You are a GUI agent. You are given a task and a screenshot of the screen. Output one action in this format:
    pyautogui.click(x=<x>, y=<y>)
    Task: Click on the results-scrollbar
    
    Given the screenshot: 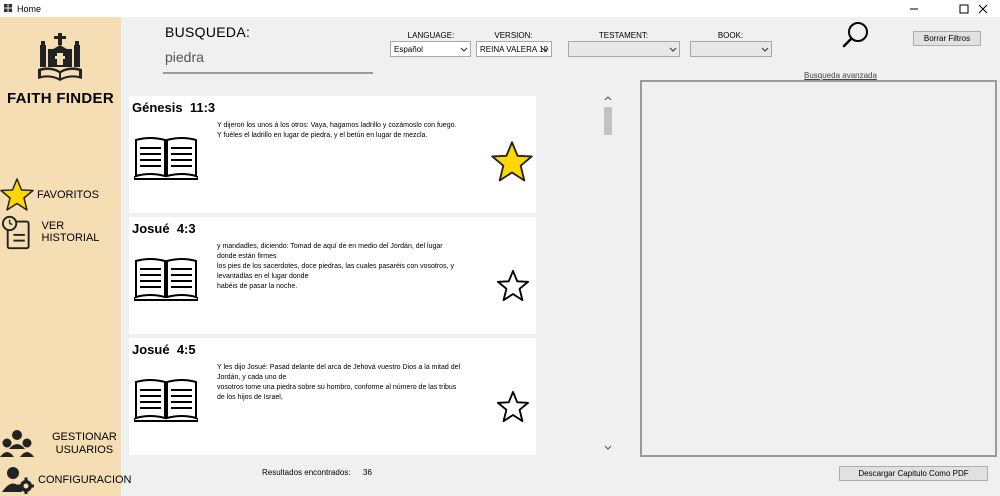 What is the action you would take?
    pyautogui.click(x=608, y=274)
    